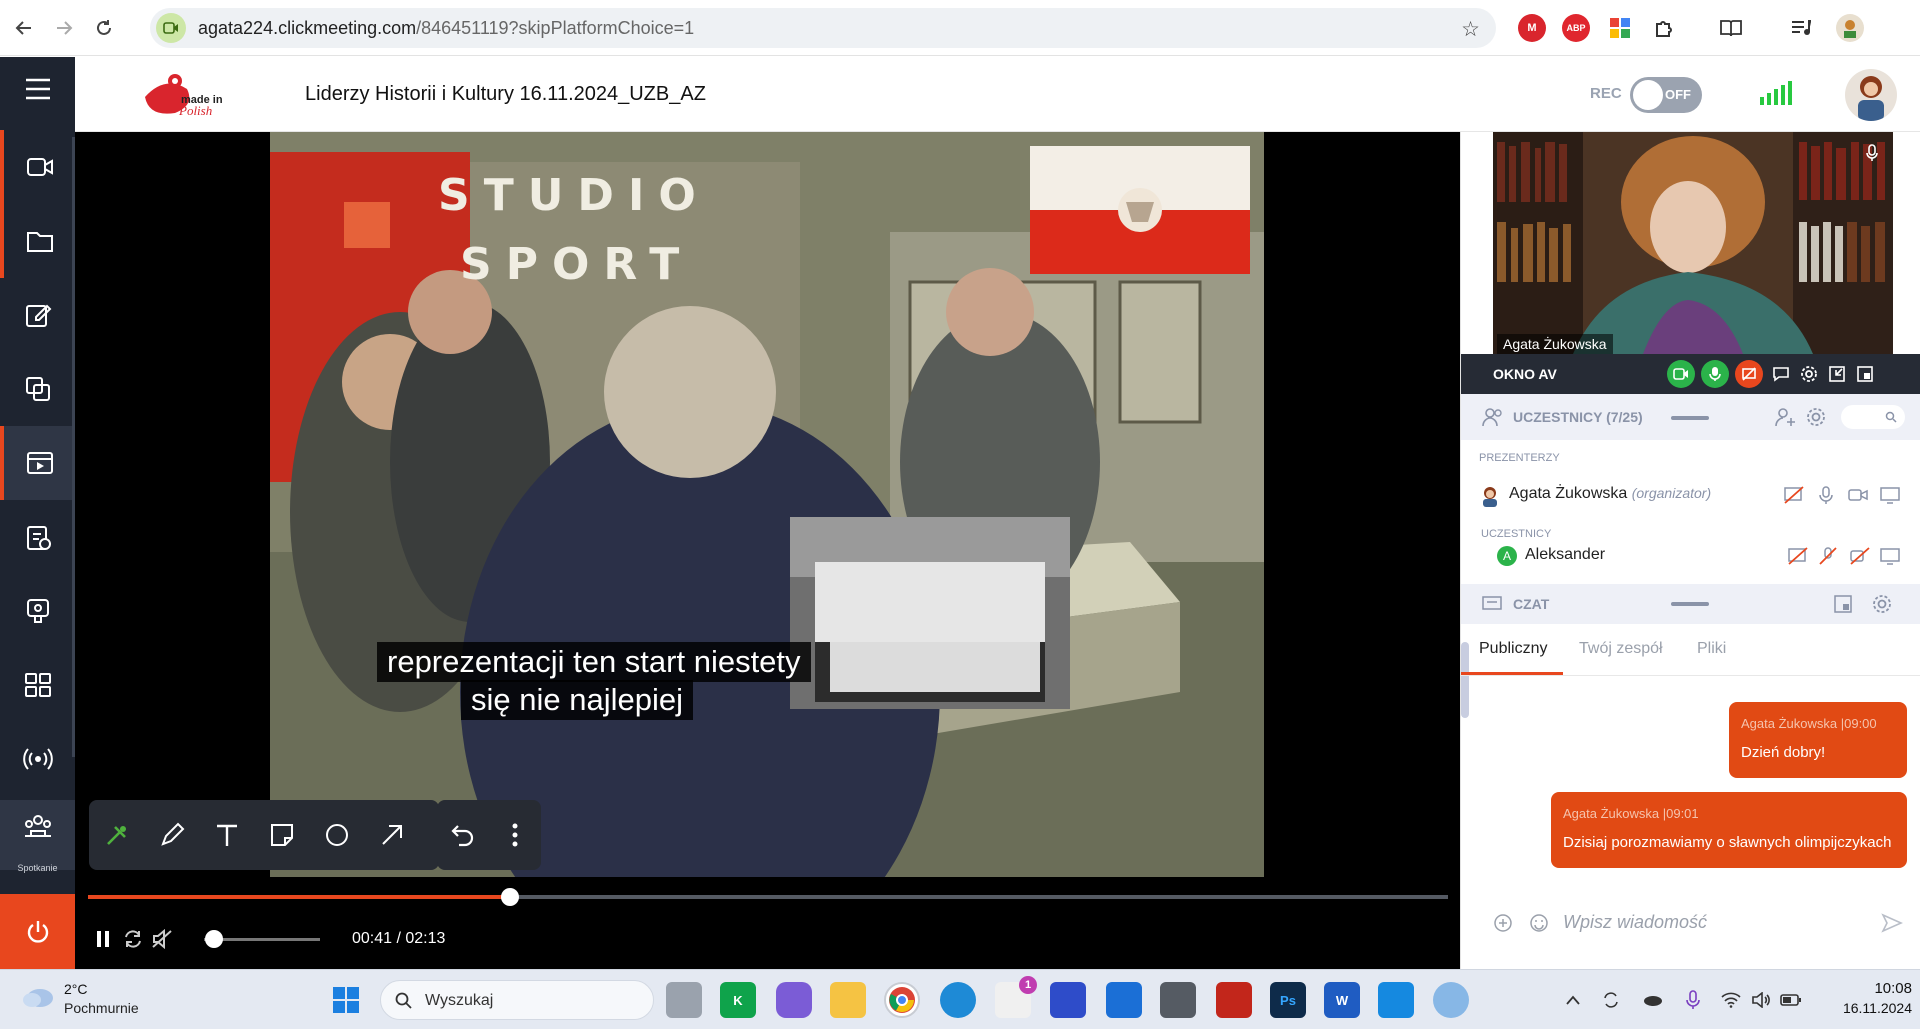 Image resolution: width=1920 pixels, height=1029 pixels. What do you see at coordinates (1826, 495) in the screenshot?
I see `participant-mic-icon` at bounding box center [1826, 495].